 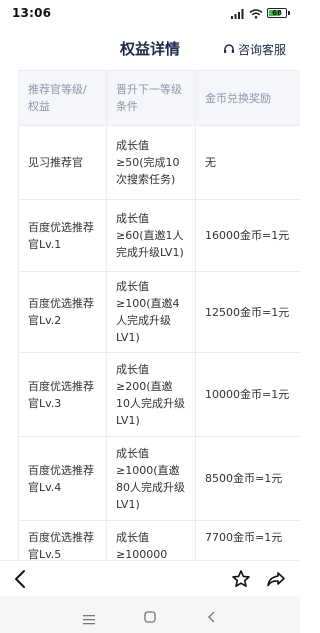 I want to click on customer-service-button: 咨询客服, so click(x=254, y=49).